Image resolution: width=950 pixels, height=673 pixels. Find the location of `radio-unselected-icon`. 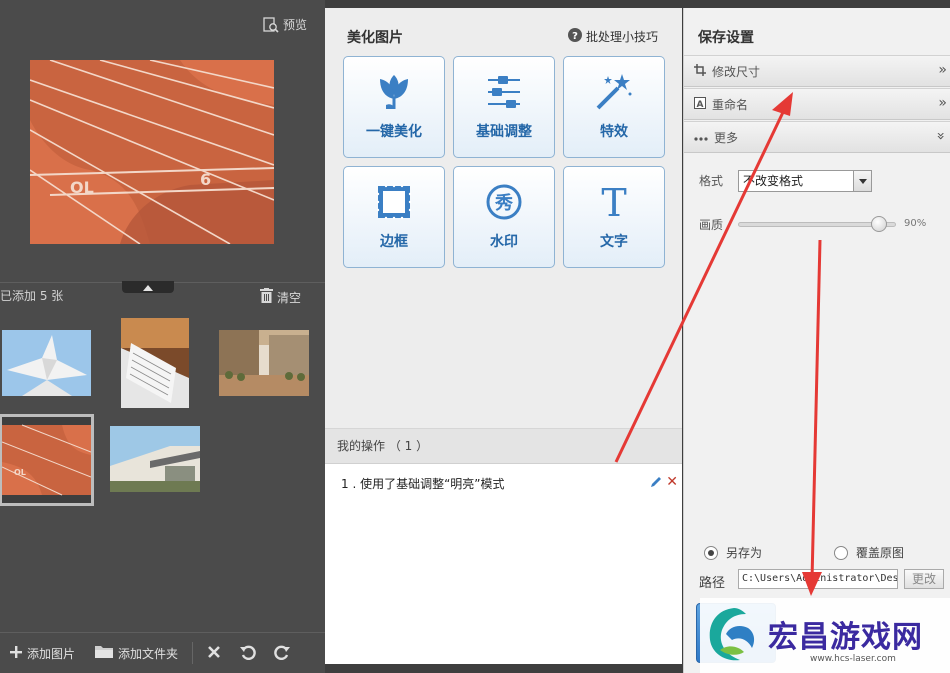

radio-unselected-icon is located at coordinates (841, 552).